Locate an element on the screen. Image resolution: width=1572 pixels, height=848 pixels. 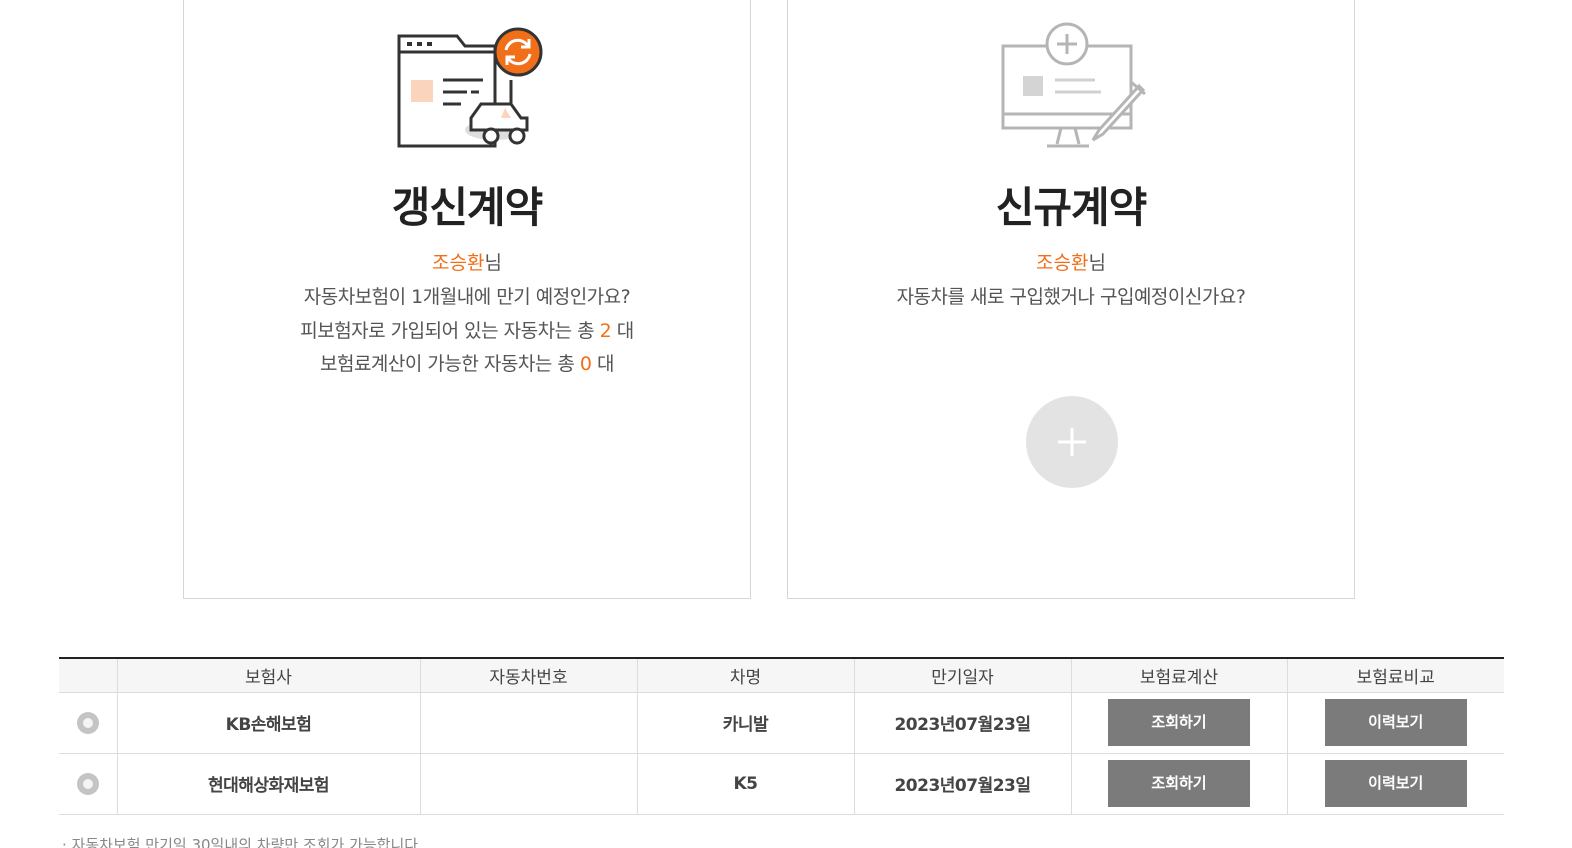
col-expiry: 만기일자 is located at coordinates (962, 675).